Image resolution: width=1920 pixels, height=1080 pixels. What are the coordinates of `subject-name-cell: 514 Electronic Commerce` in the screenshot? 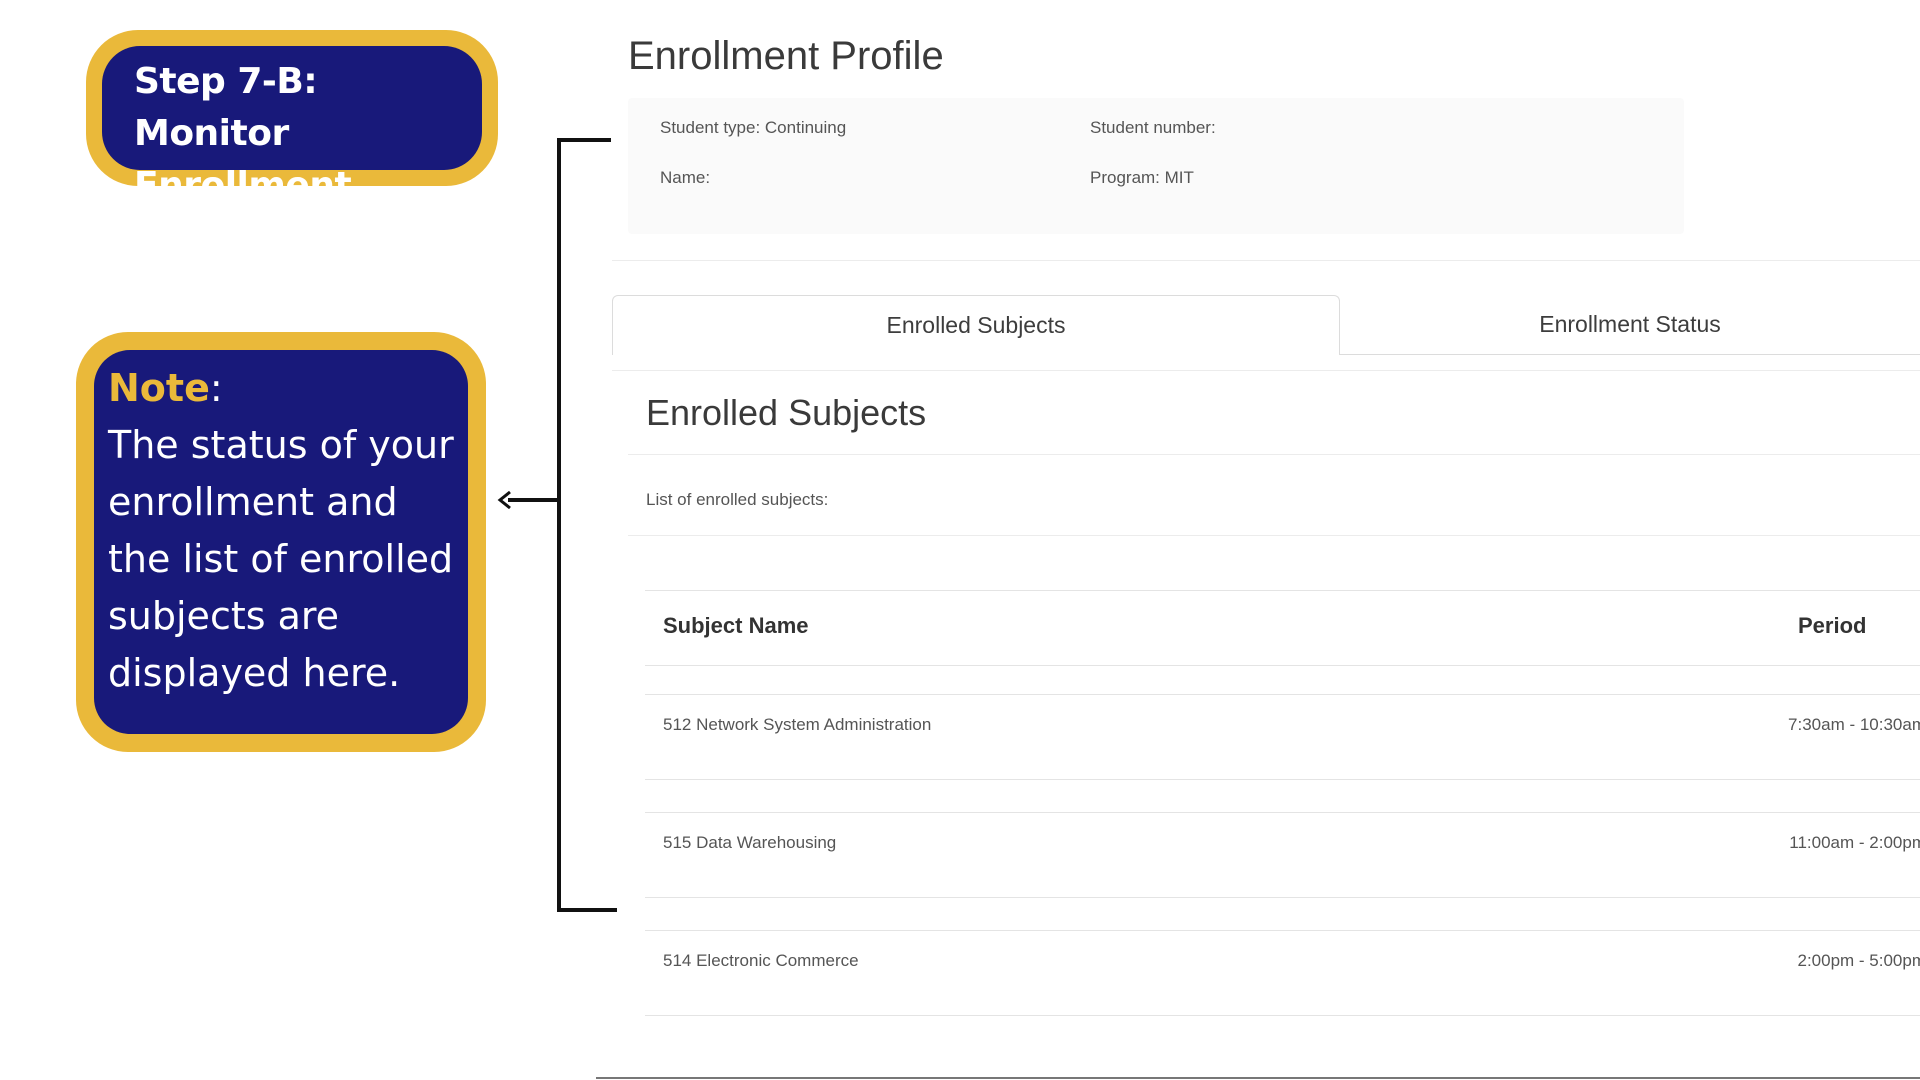 It's located at (761, 960).